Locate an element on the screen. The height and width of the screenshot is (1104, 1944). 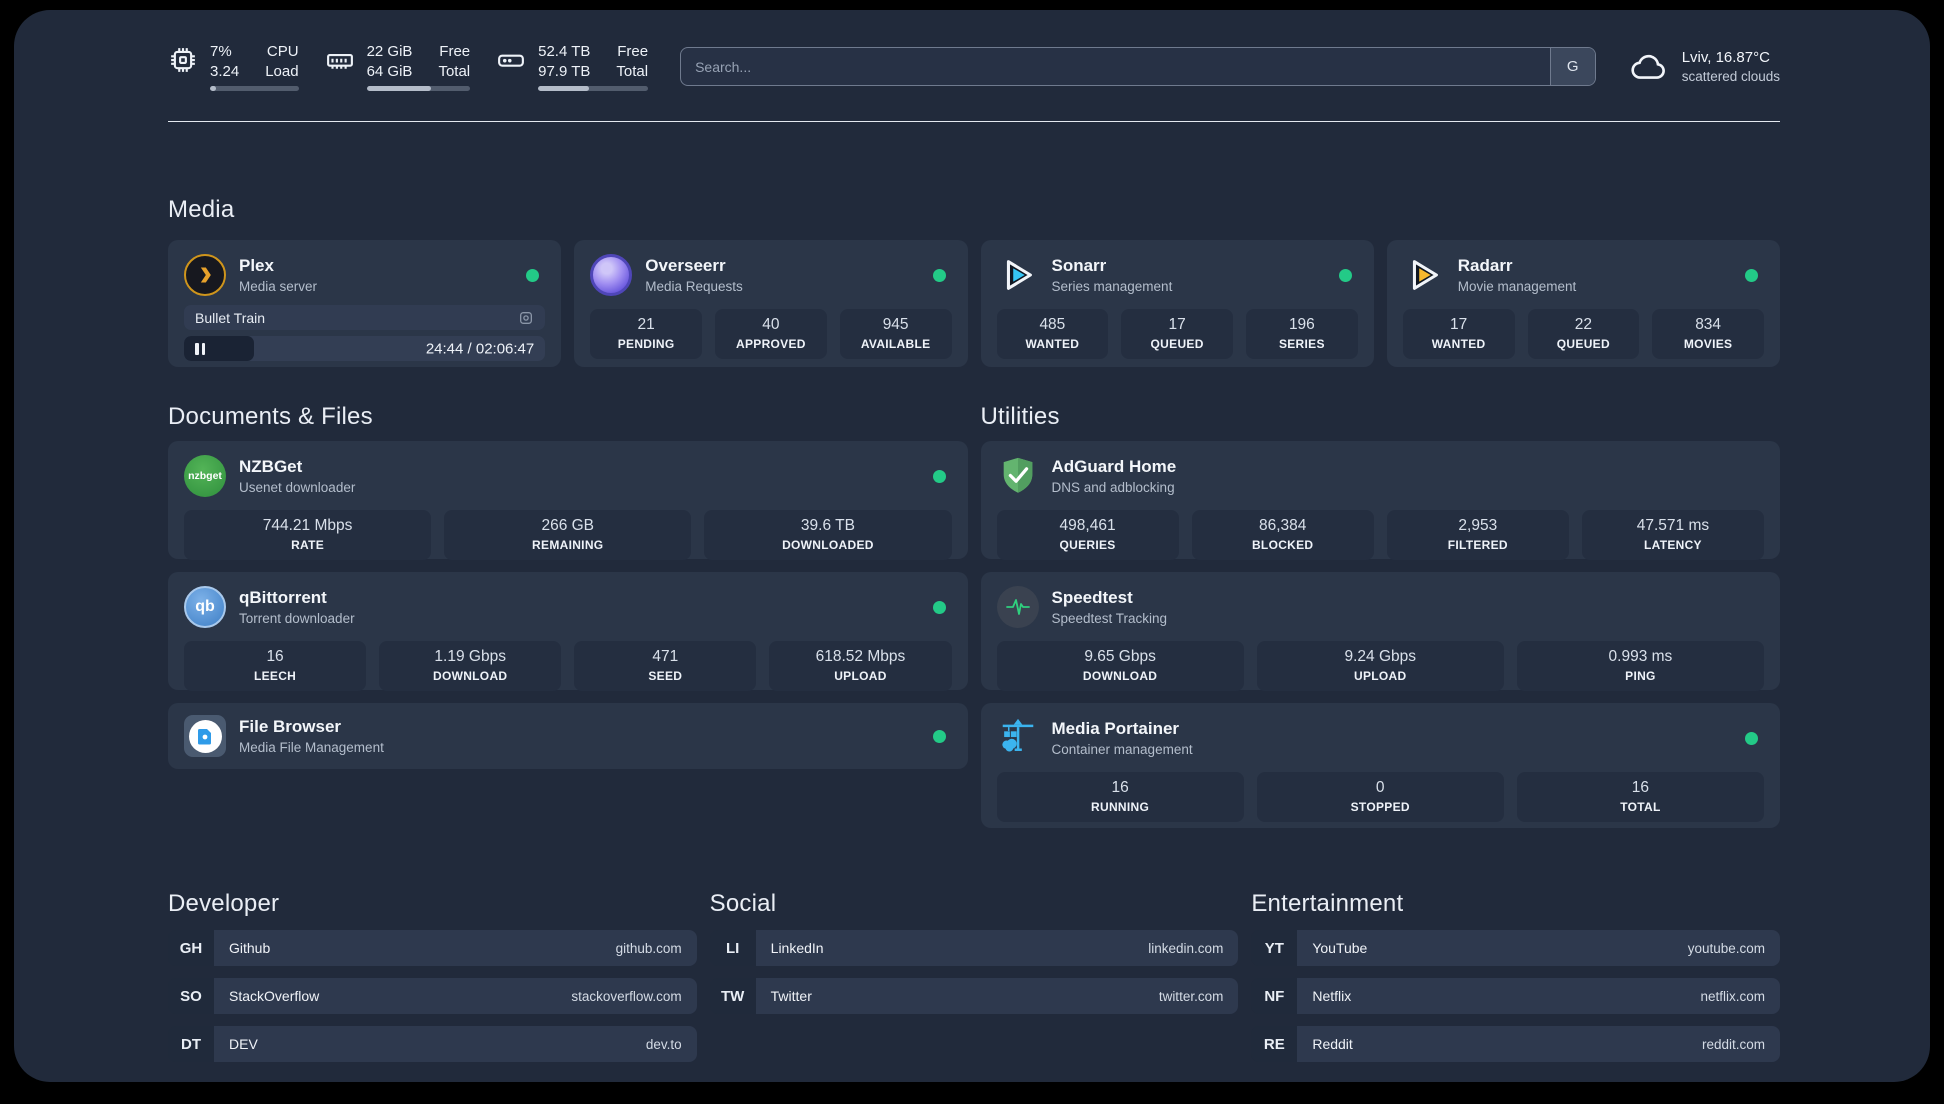
bookmark-stackoverflow: SO StackOverflow stackoverflow.com is located at coordinates (432, 996).